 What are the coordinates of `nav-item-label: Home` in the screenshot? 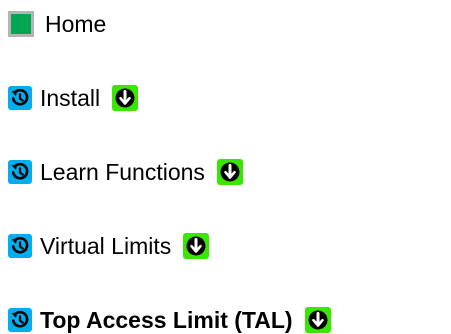 It's located at (76, 24).